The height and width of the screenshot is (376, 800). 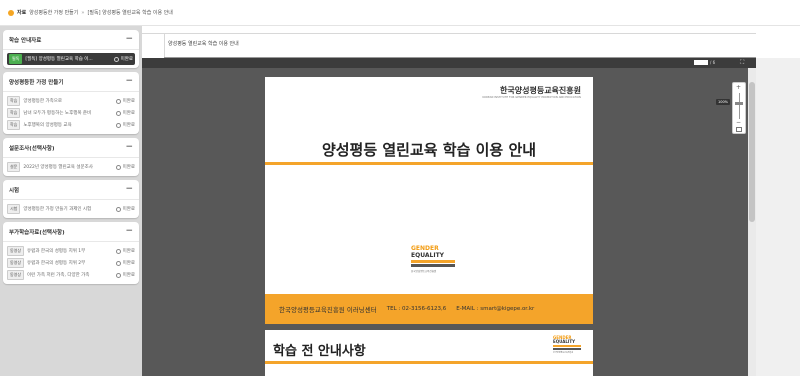 What do you see at coordinates (37, 232) in the screenshot?
I see `section-title: 부가학습자료(선택사항)` at bounding box center [37, 232].